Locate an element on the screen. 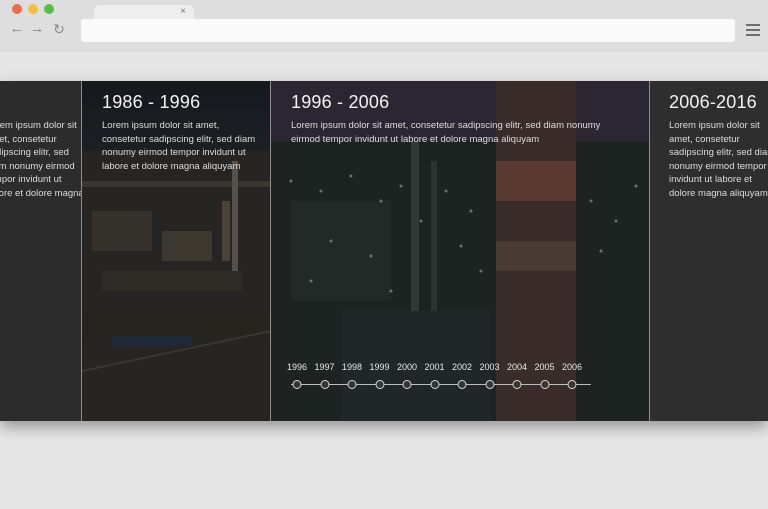 This screenshot has width=768, height=509. address-bar is located at coordinates (408, 30).